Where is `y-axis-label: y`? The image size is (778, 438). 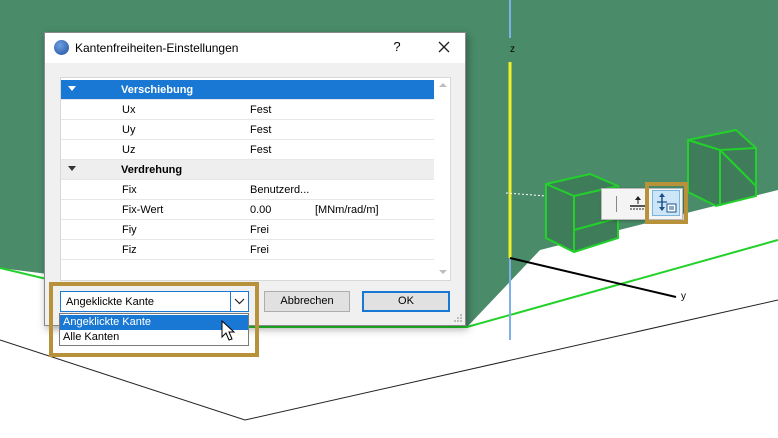
y-axis-label: y is located at coordinates (683, 296).